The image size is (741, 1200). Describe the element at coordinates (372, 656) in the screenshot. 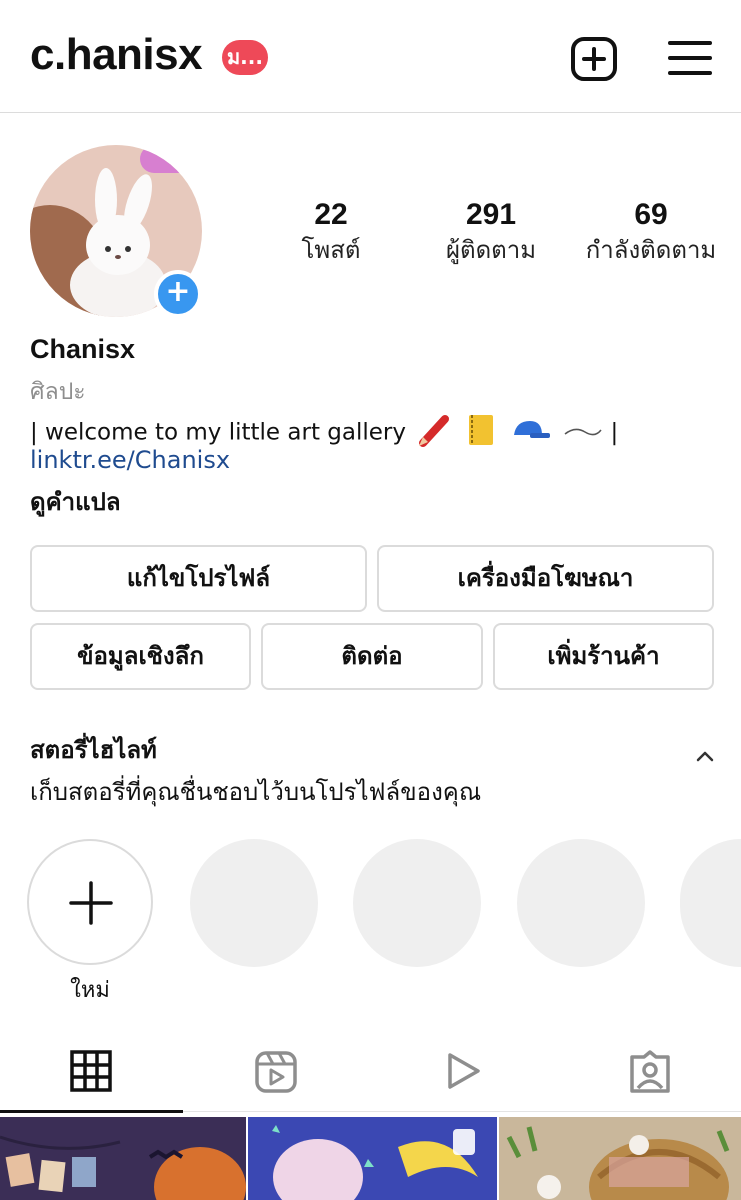

I see `contact-button: ติดต่อ` at that location.